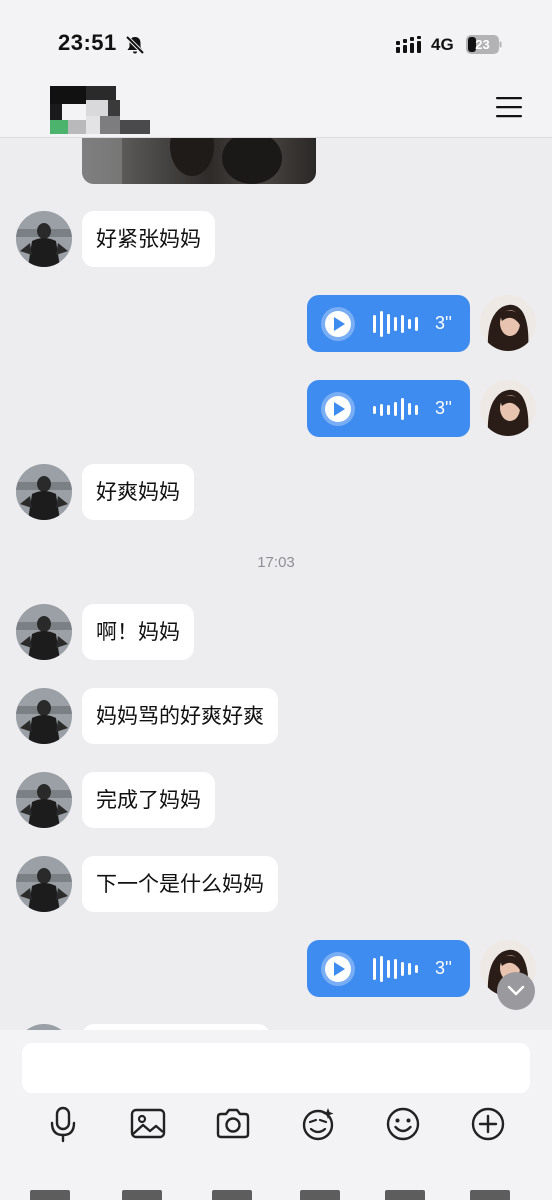  What do you see at coordinates (276, 1068) in the screenshot?
I see `message-input` at bounding box center [276, 1068].